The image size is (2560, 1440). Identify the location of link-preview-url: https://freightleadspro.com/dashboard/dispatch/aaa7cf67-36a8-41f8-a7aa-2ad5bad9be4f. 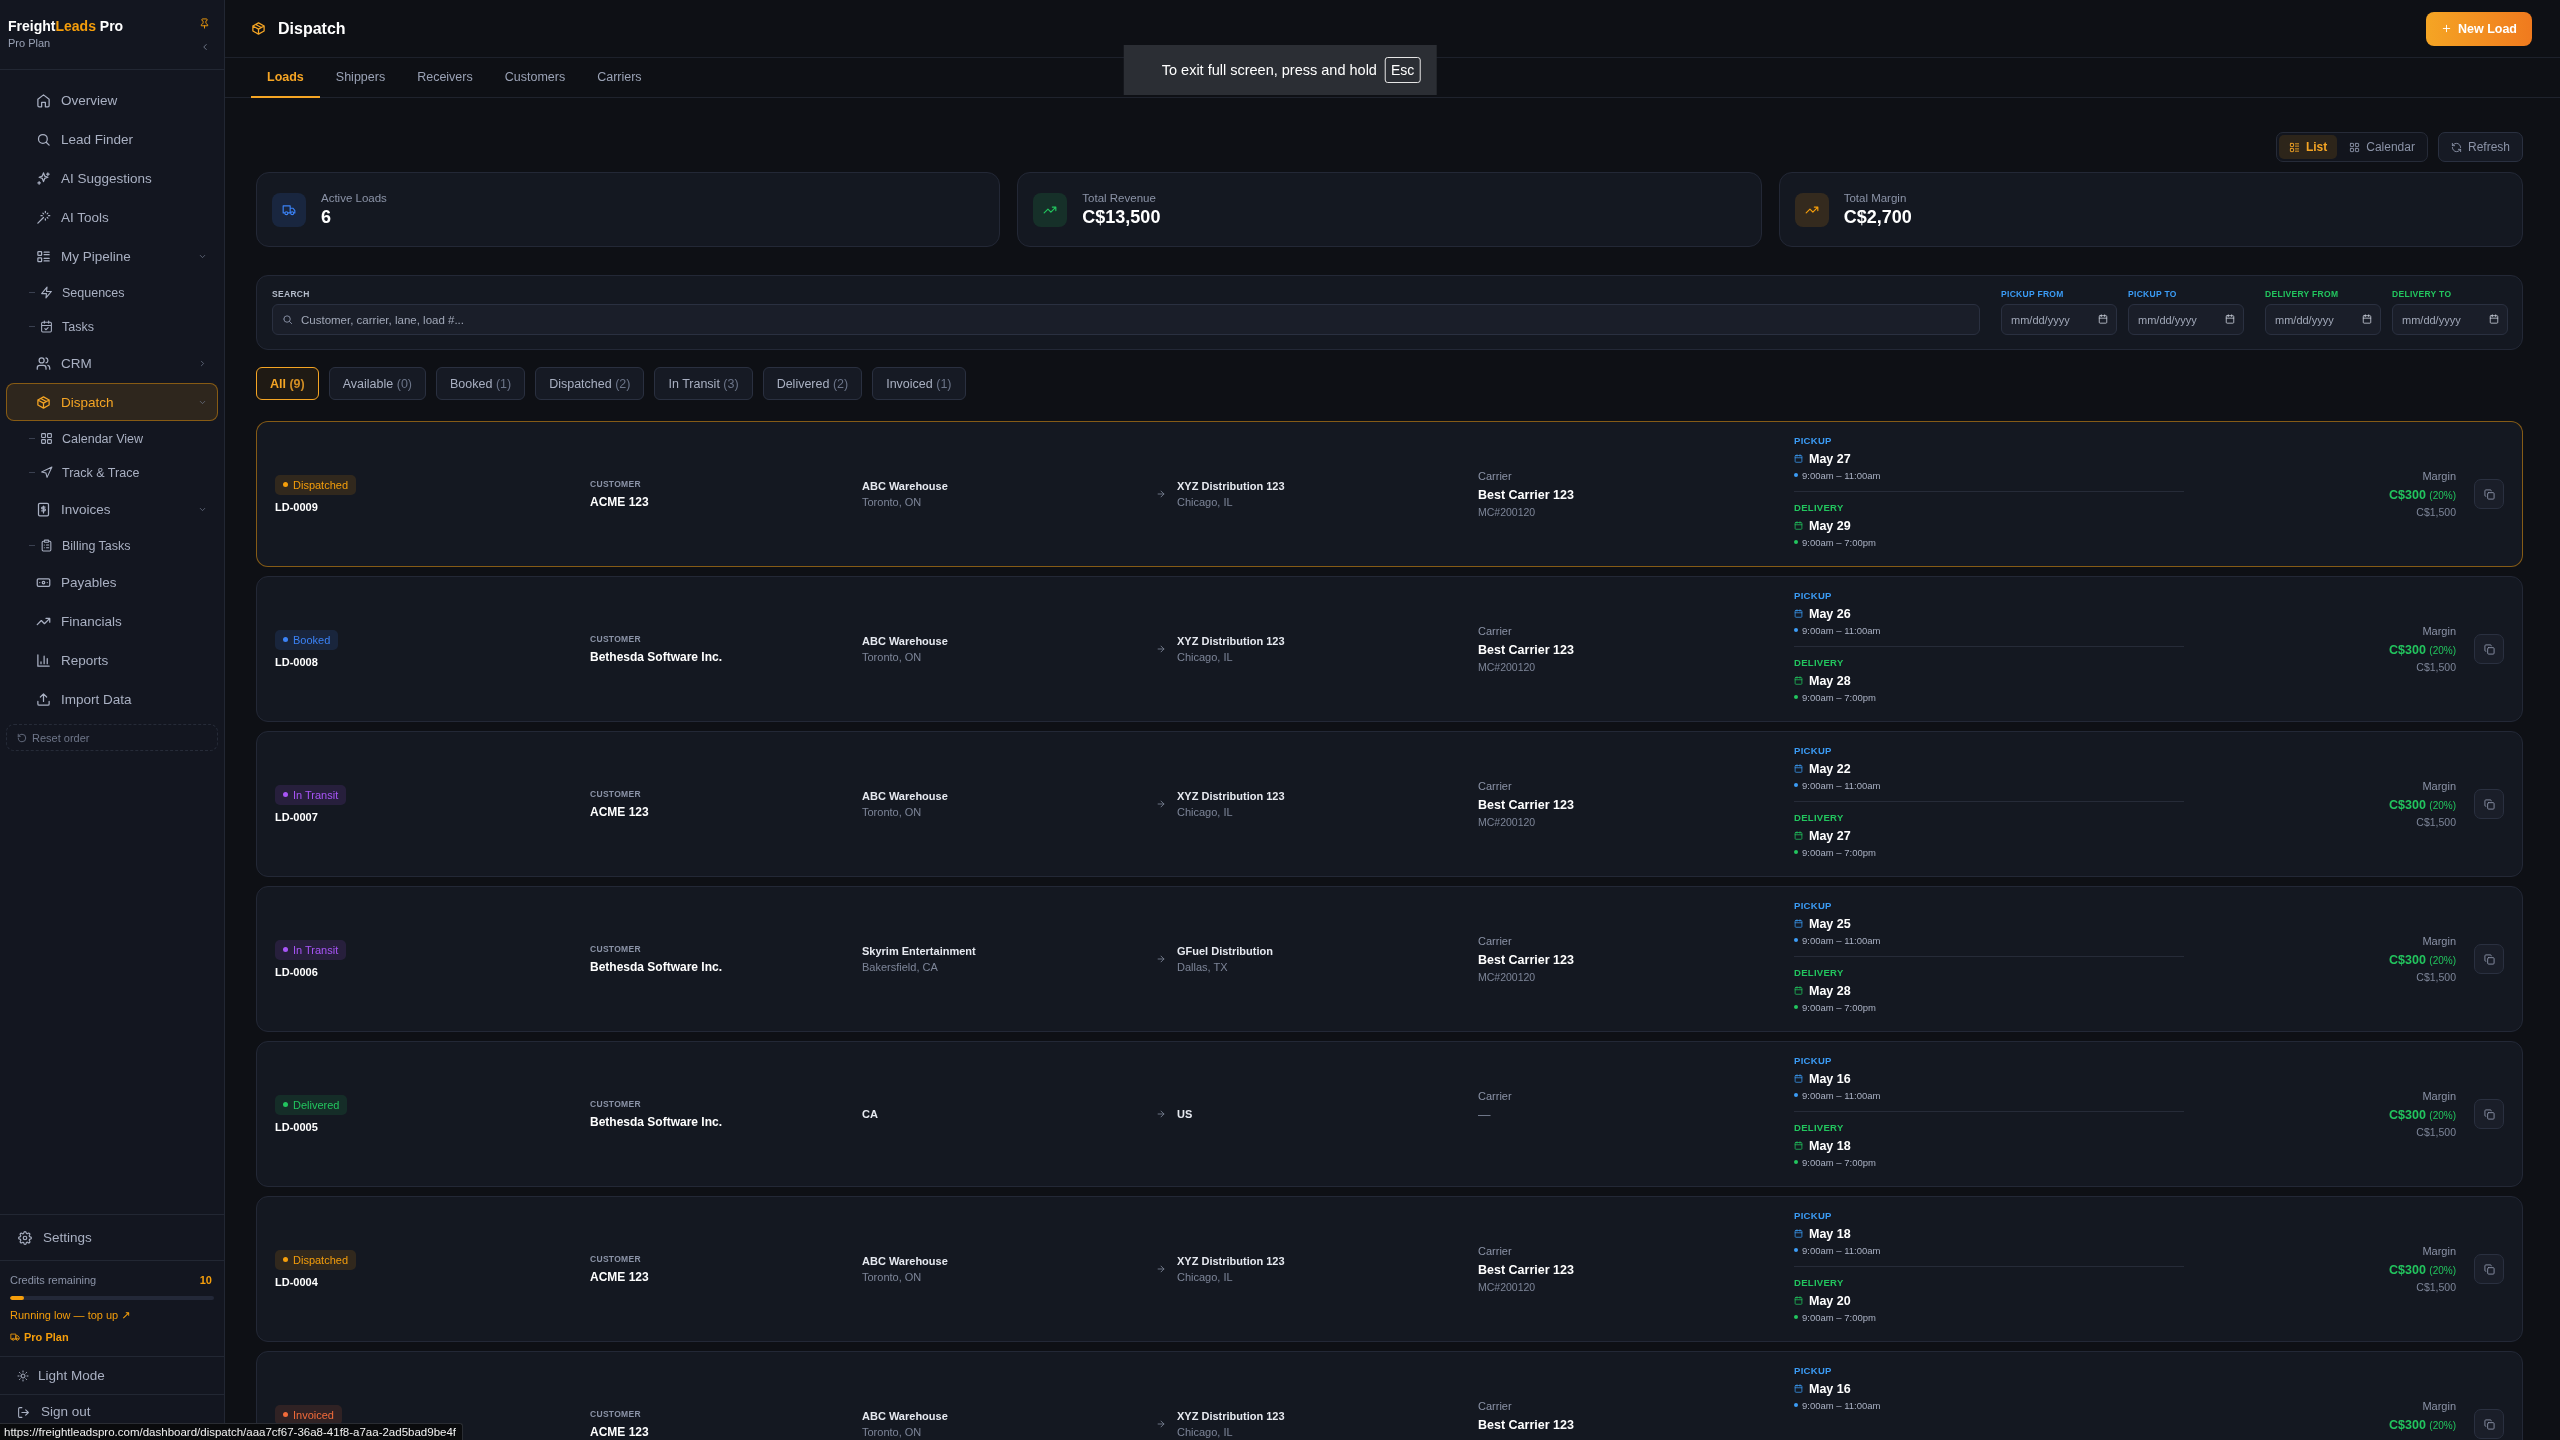
(231, 1431).